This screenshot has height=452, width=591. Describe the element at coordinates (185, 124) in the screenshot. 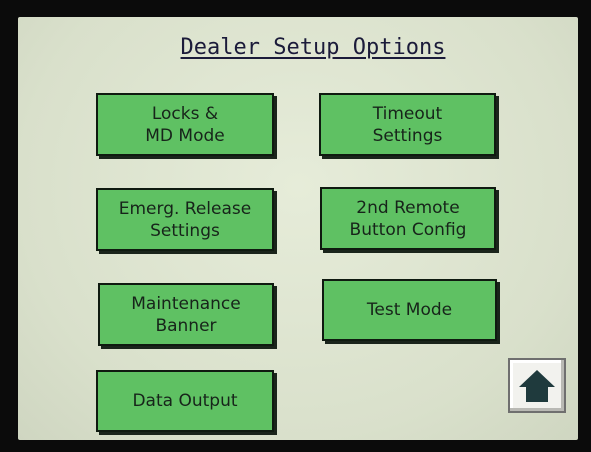

I see `locks-md-mode-button: Locks & MD Mode` at that location.